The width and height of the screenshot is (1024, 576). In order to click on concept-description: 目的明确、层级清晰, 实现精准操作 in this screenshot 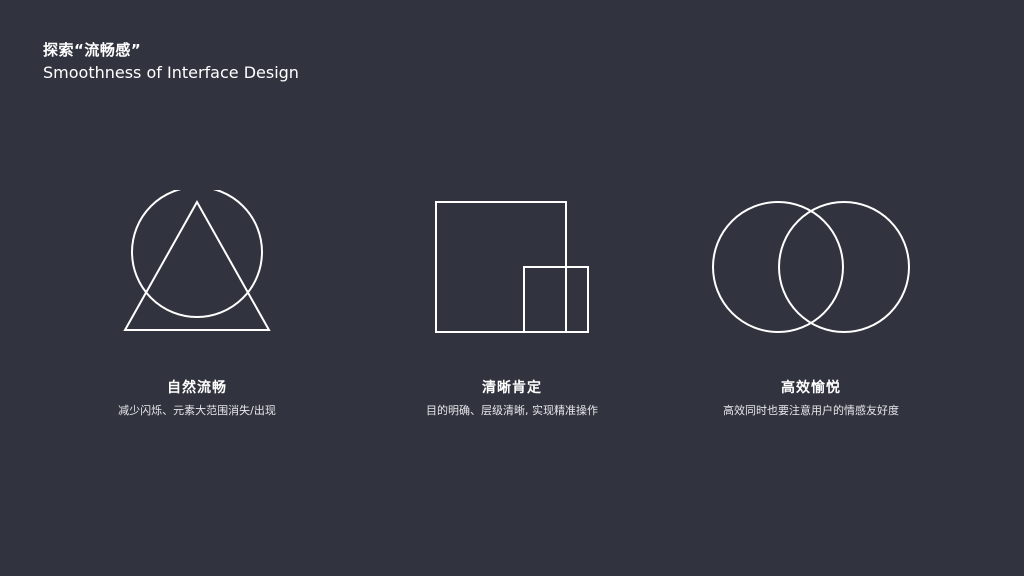, I will do `click(512, 410)`.